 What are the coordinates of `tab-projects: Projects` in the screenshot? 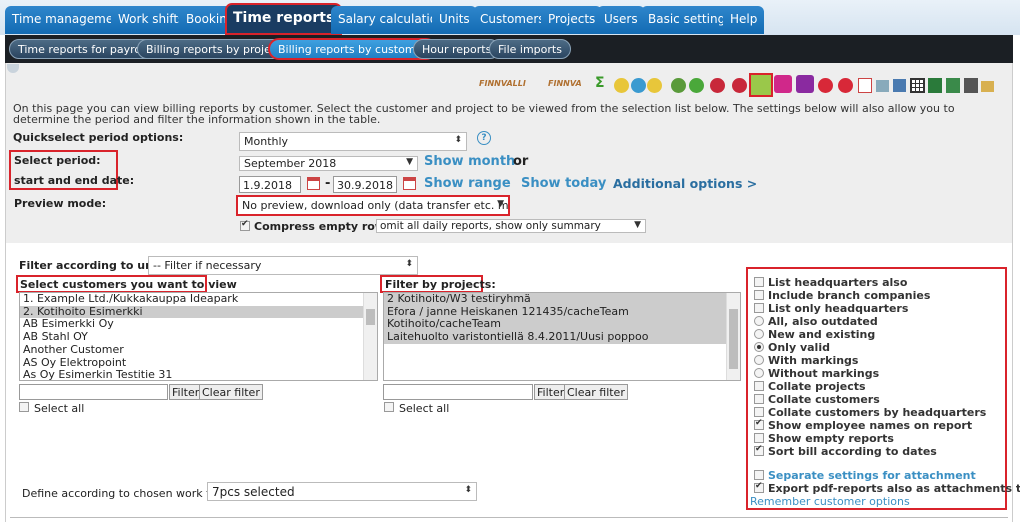 It's located at (572, 20).